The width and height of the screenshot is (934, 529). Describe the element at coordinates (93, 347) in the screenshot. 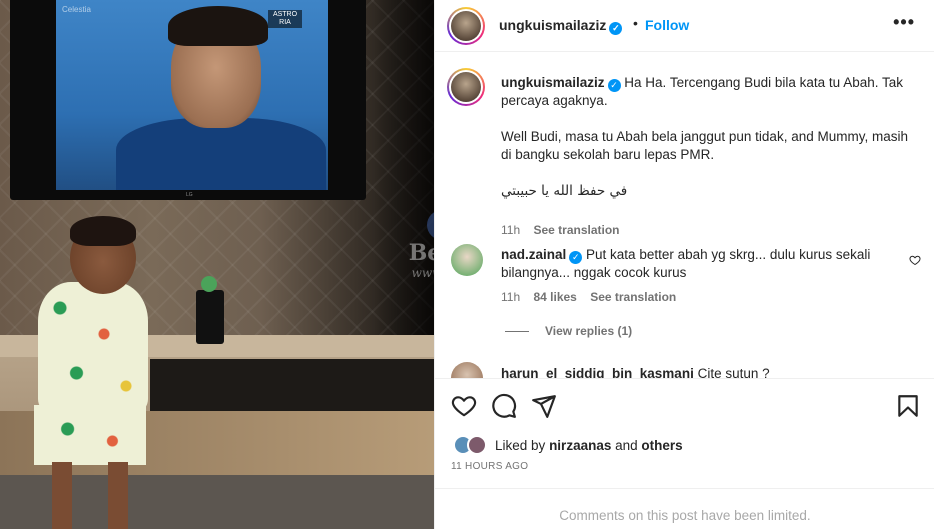

I see `child-shirt` at that location.